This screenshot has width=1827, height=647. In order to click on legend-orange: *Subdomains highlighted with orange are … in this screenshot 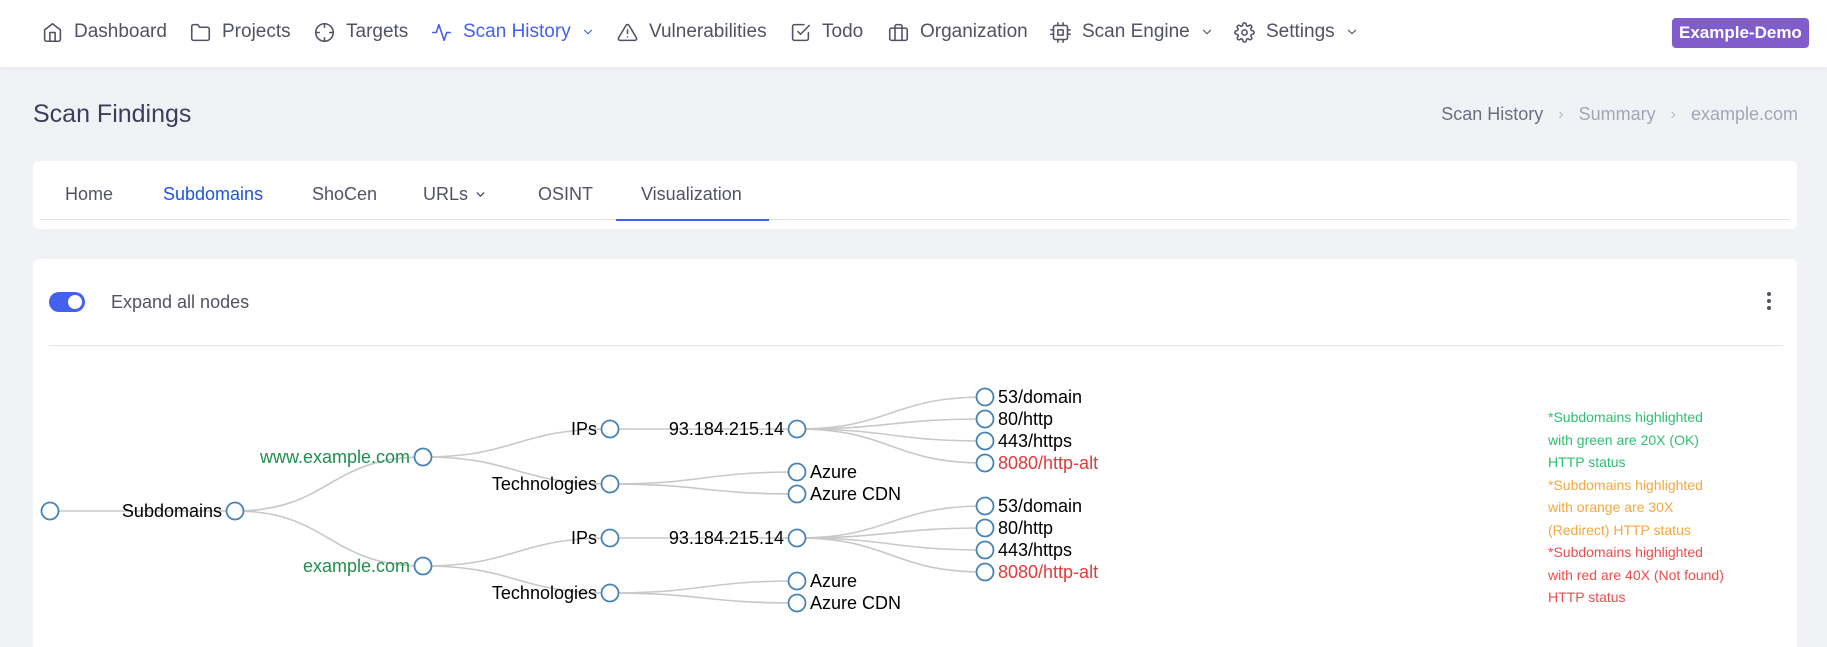, I will do `click(1653, 508)`.